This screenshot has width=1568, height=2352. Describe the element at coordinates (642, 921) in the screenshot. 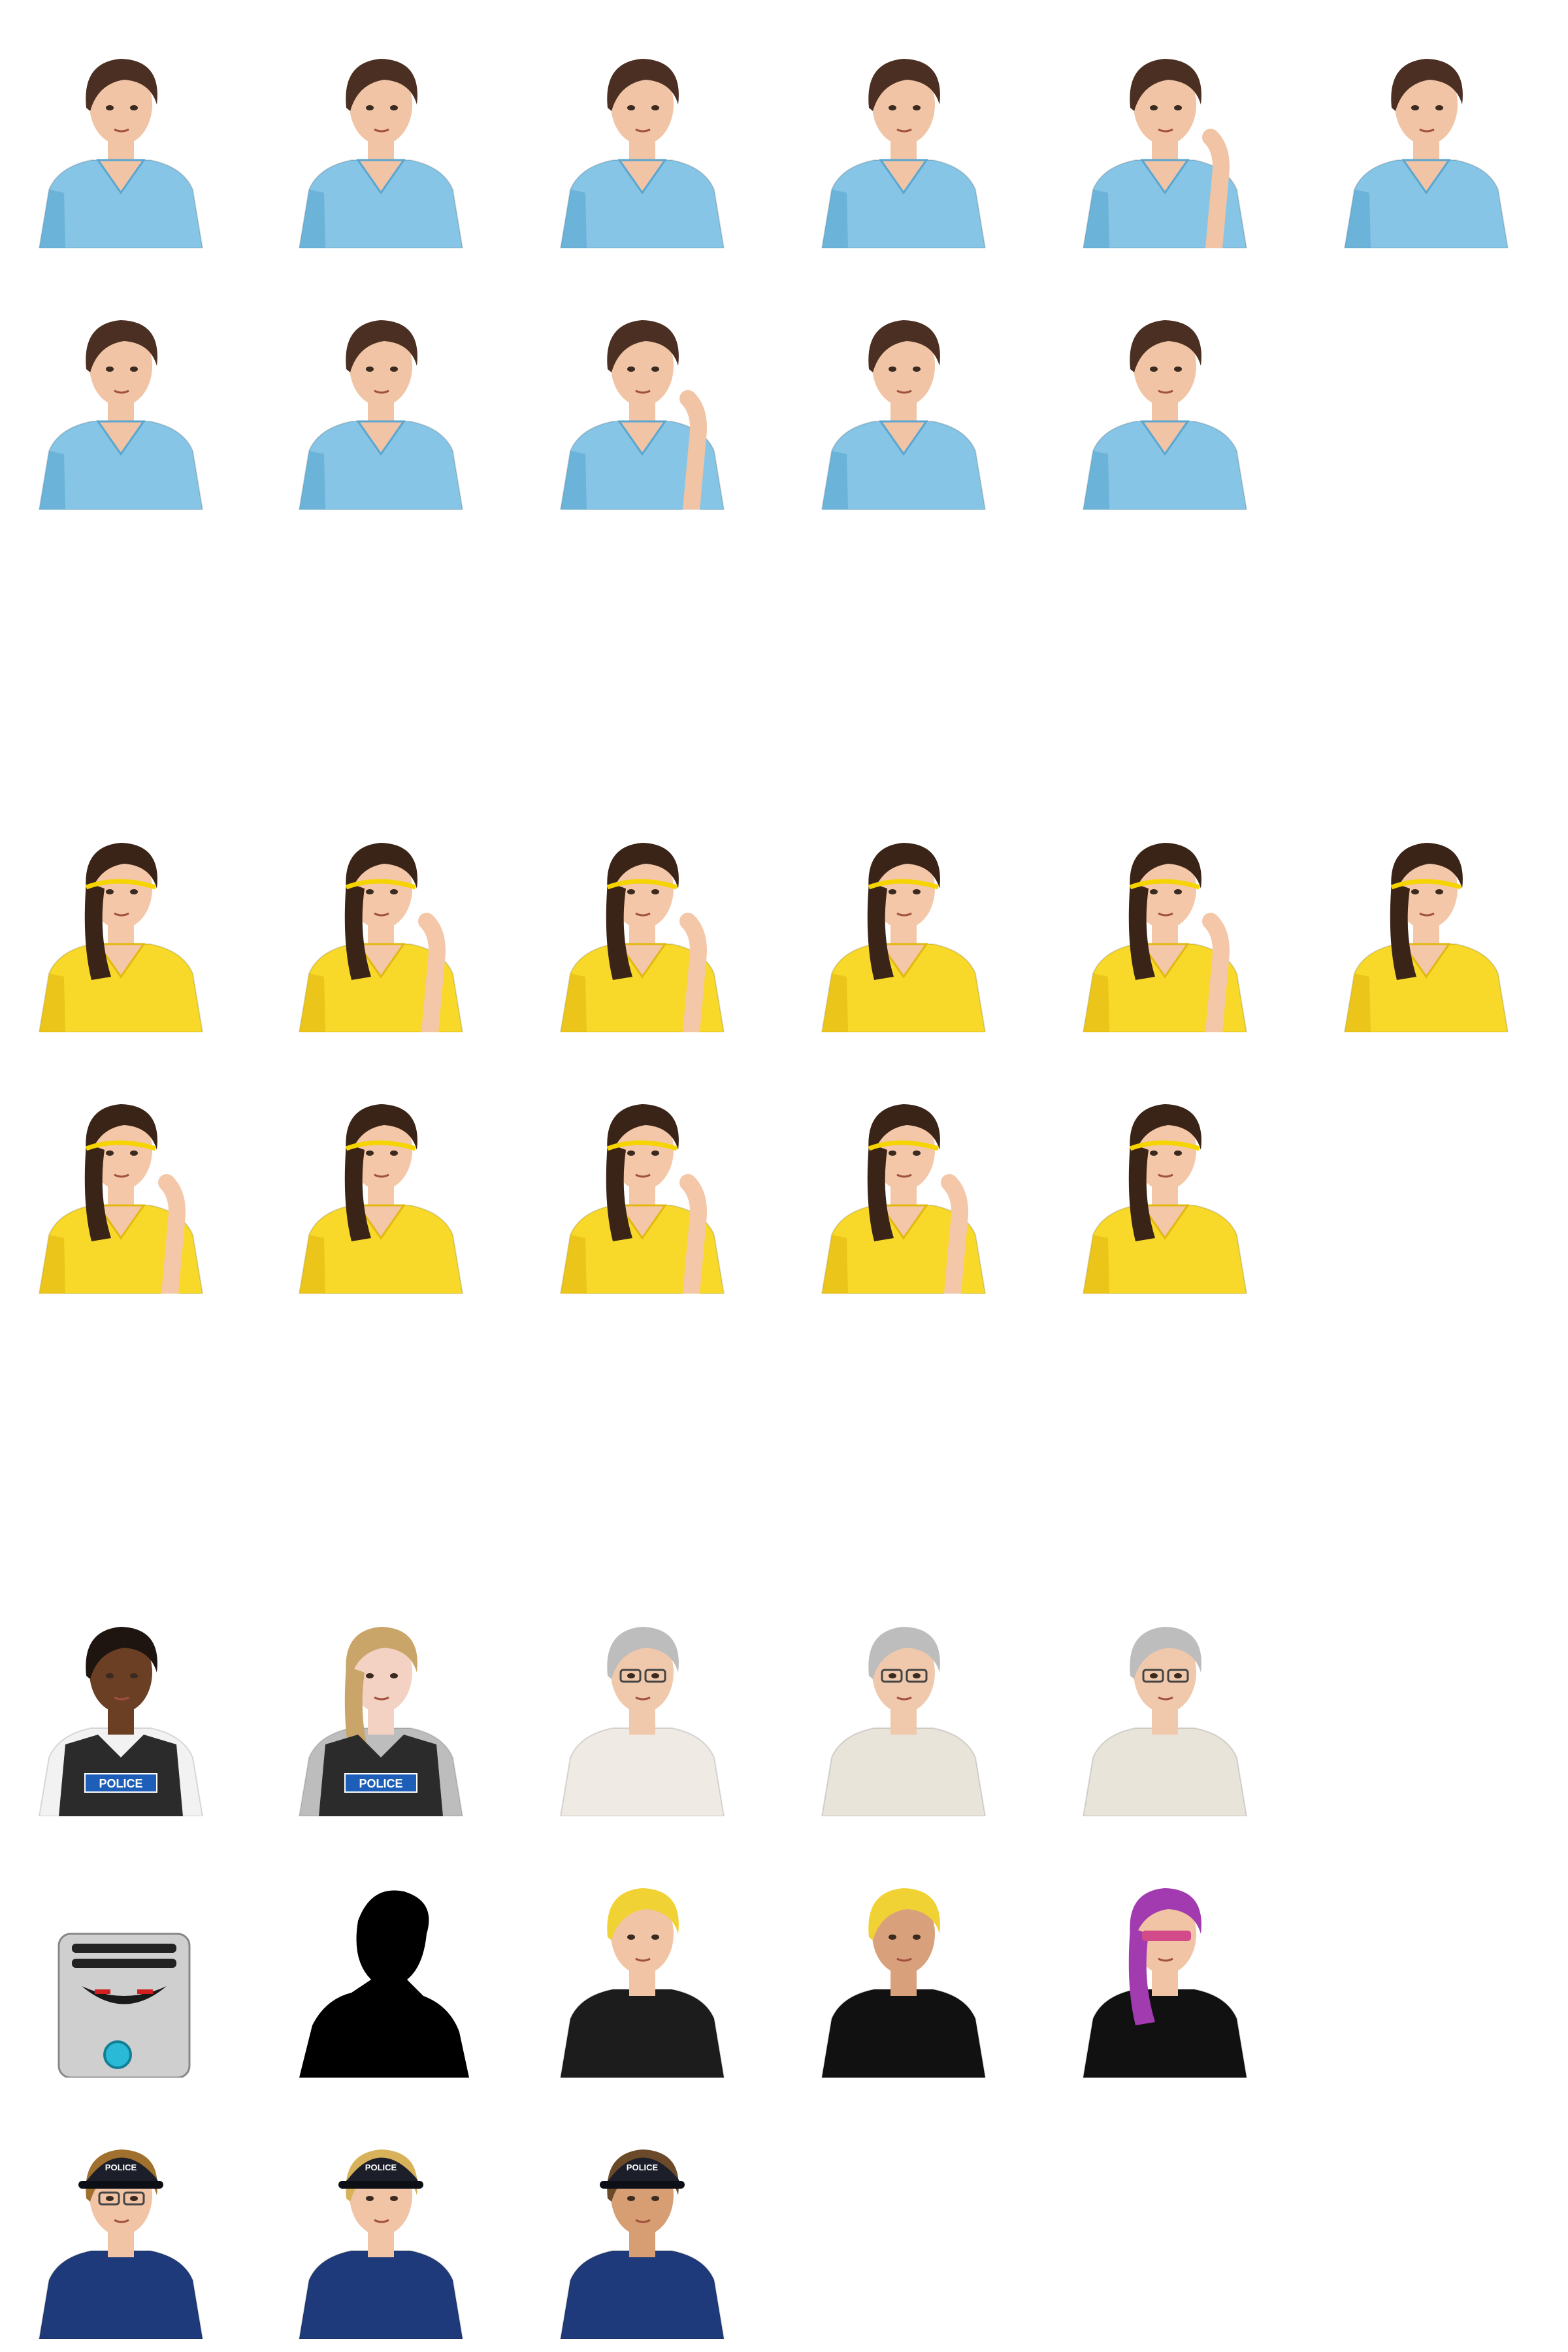

I see `girl-portrait-hand-on-cheek` at that location.